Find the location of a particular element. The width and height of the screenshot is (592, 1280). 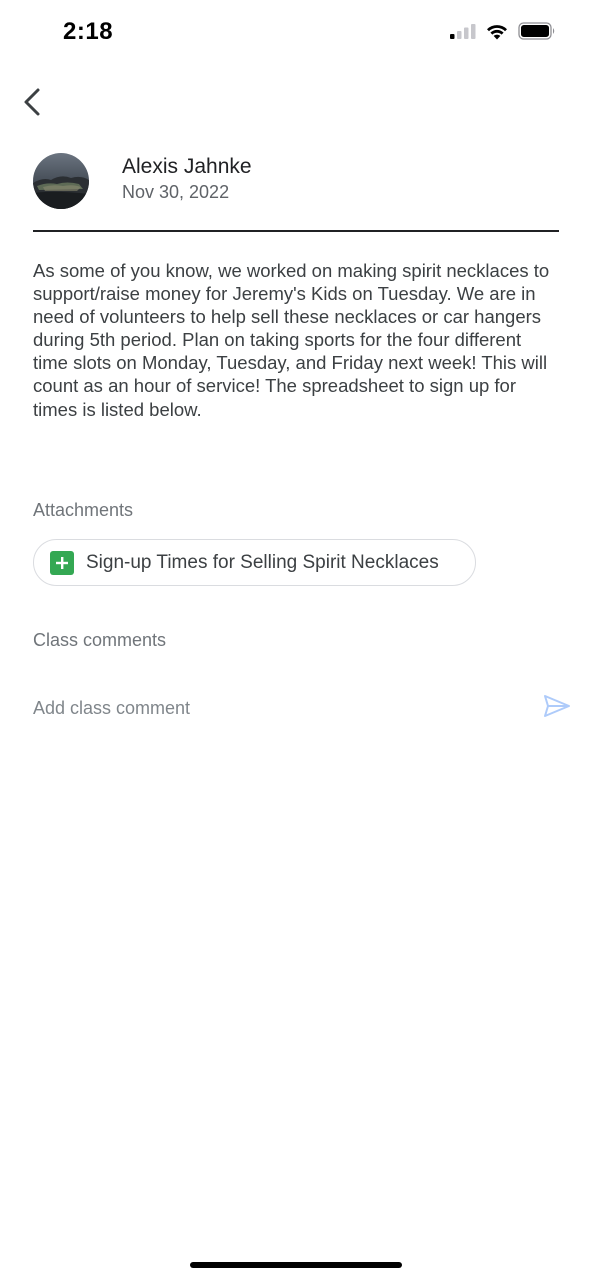

google-sheets-icon is located at coordinates (62, 562).